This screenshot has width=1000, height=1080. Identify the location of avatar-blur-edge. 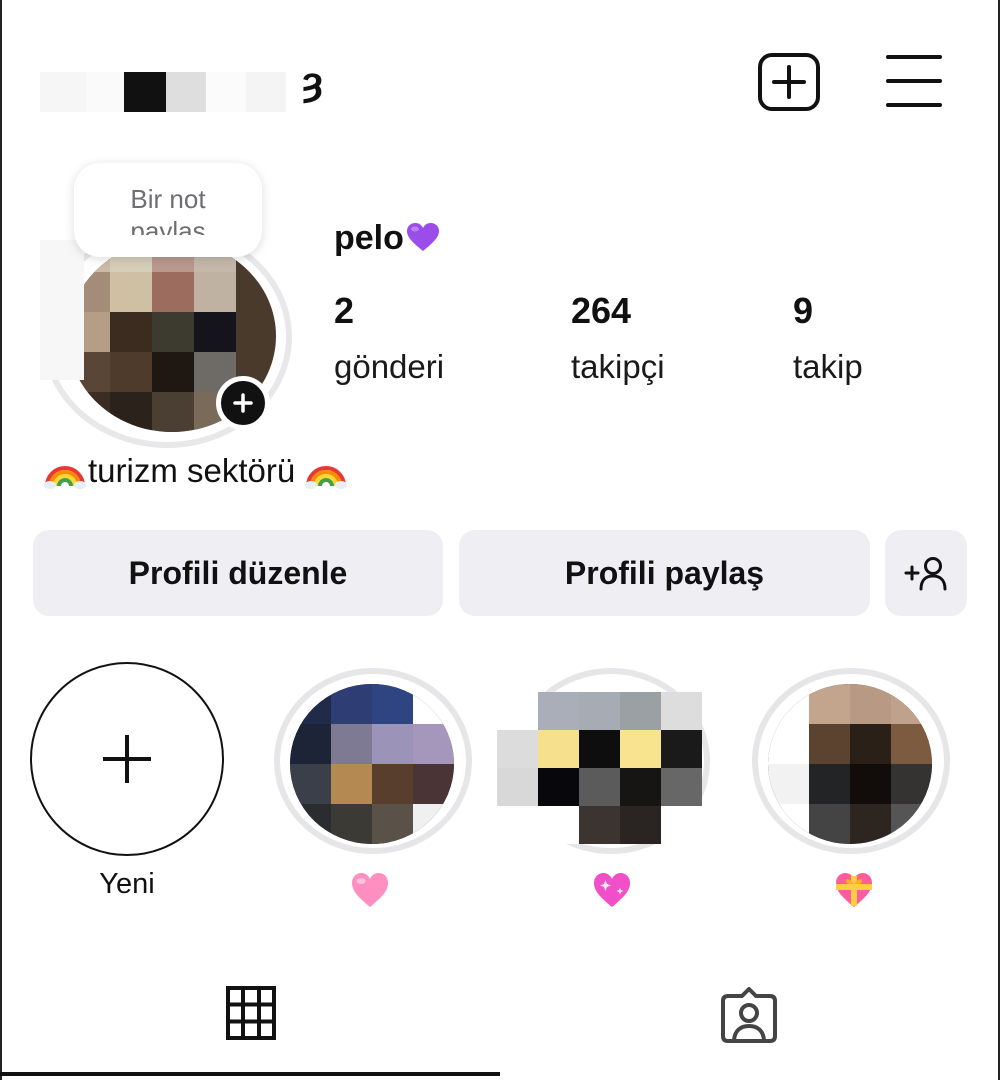
(62, 310).